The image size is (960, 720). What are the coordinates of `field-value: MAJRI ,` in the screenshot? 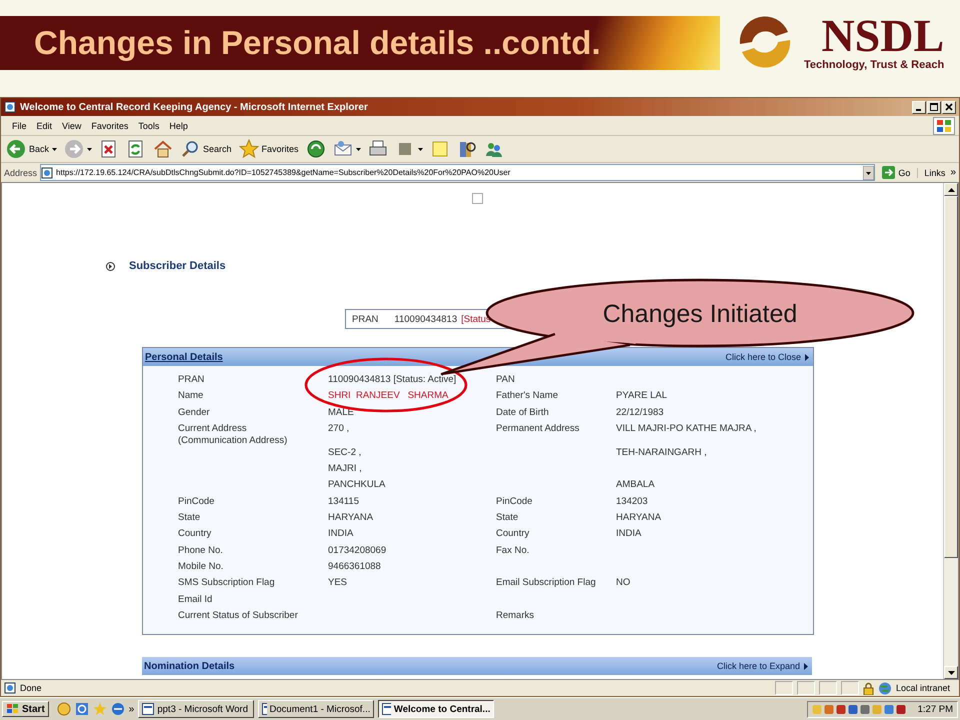 It's located at (345, 468).